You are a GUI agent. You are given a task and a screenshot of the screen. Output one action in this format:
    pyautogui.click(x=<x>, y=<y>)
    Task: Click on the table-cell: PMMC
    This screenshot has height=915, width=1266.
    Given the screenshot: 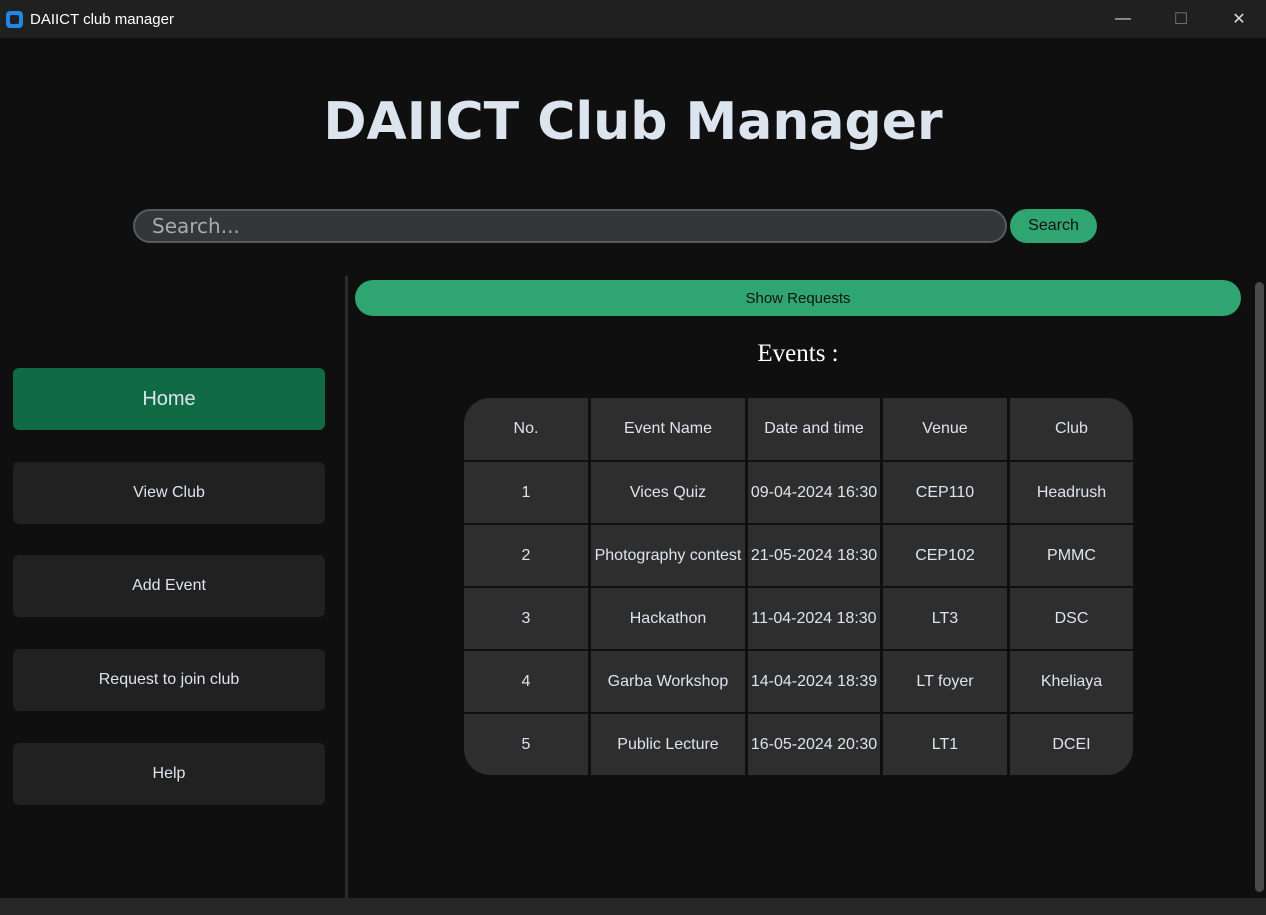 What is the action you would take?
    pyautogui.click(x=1071, y=555)
    